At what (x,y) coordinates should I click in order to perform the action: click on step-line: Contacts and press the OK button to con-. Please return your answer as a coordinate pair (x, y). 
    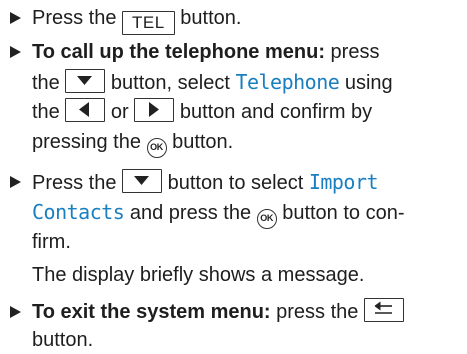
    Looking at the image, I should click on (218, 213).